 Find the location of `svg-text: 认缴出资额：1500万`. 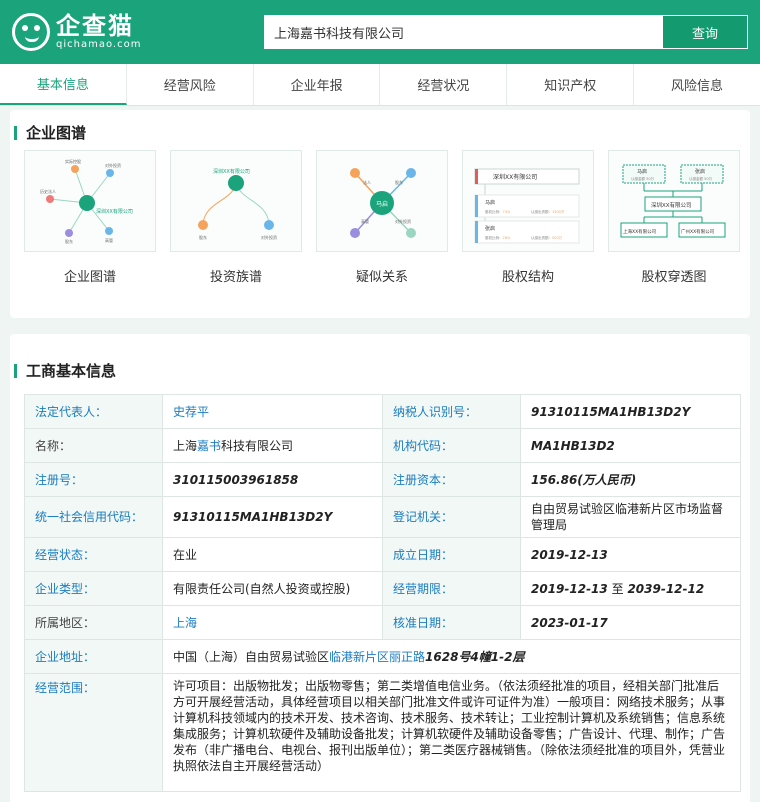

svg-text: 认缴出资额：1500万 is located at coordinates (548, 211).